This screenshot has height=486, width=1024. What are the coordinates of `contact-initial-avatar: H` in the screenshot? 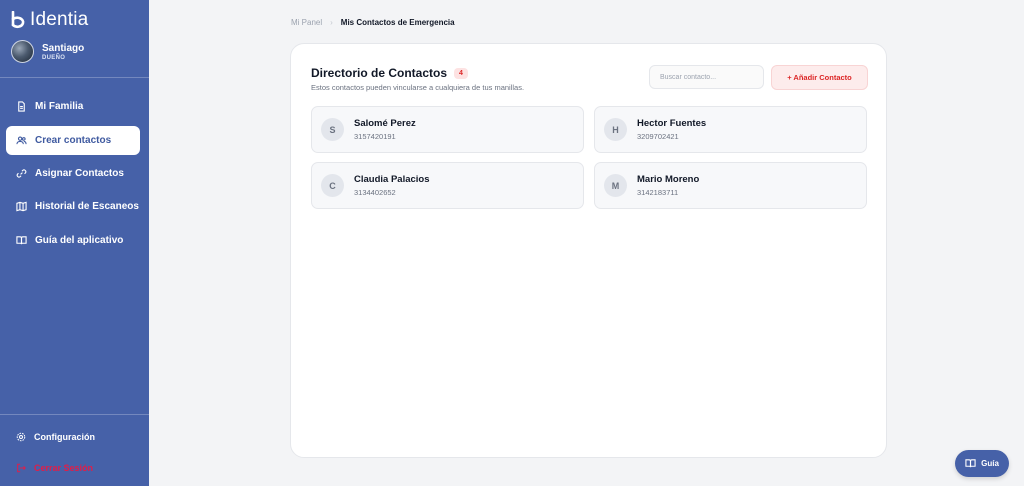 It's located at (615, 129).